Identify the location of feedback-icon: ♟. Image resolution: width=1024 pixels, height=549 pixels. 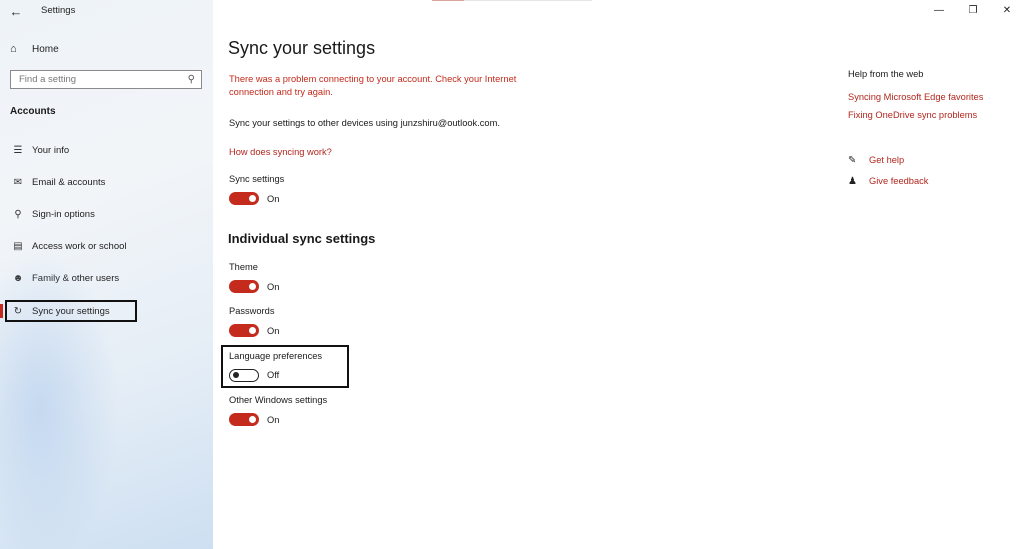
(852, 181).